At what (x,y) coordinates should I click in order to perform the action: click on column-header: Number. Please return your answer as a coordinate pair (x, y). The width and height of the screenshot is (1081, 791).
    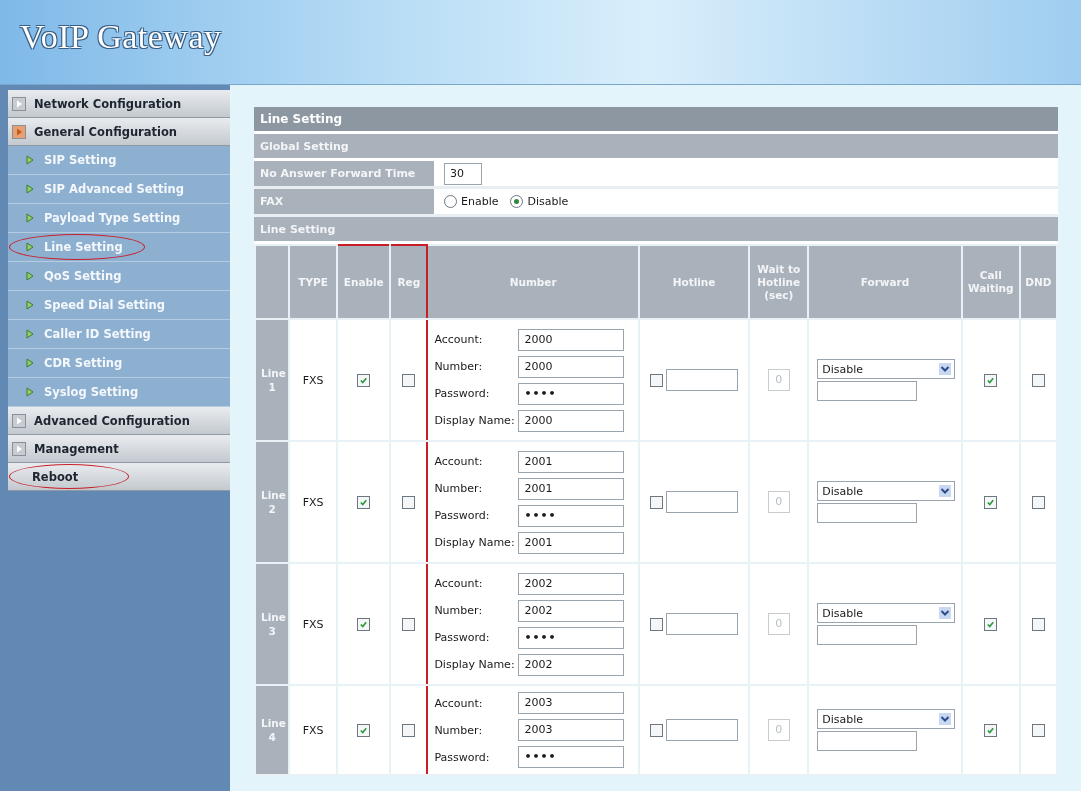
    Looking at the image, I should click on (533, 282).